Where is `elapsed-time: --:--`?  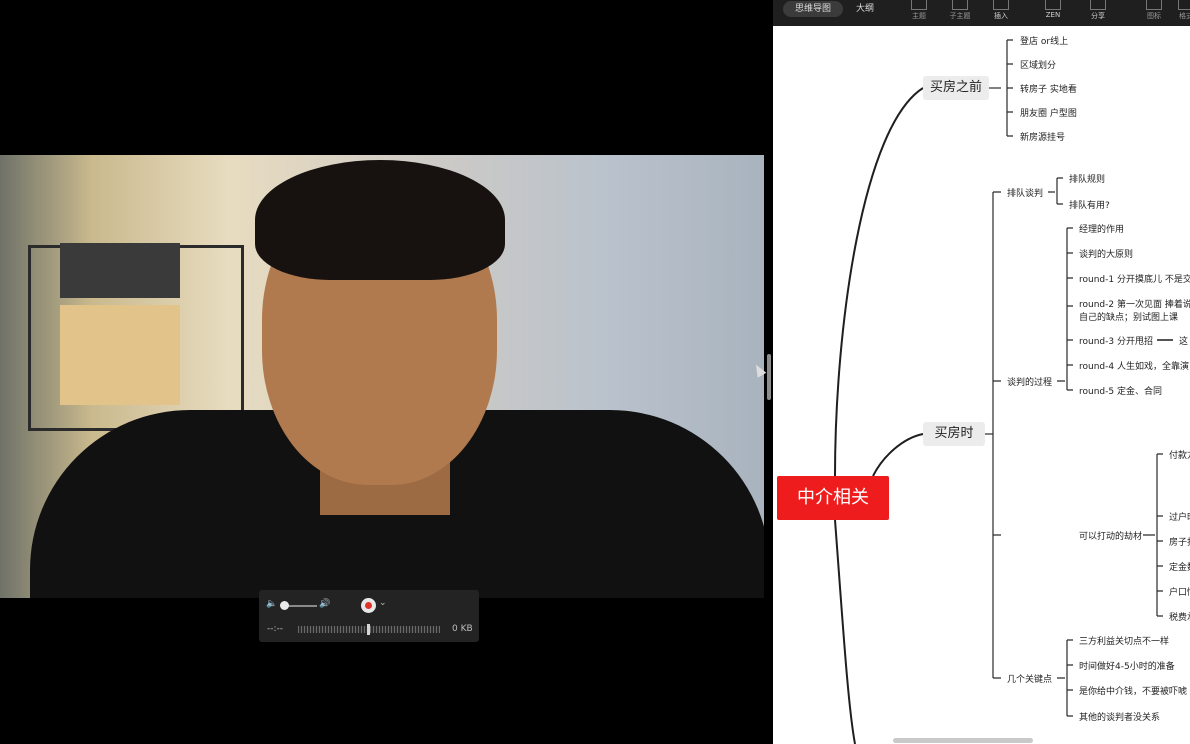
elapsed-time: --:-- is located at coordinates (275, 629).